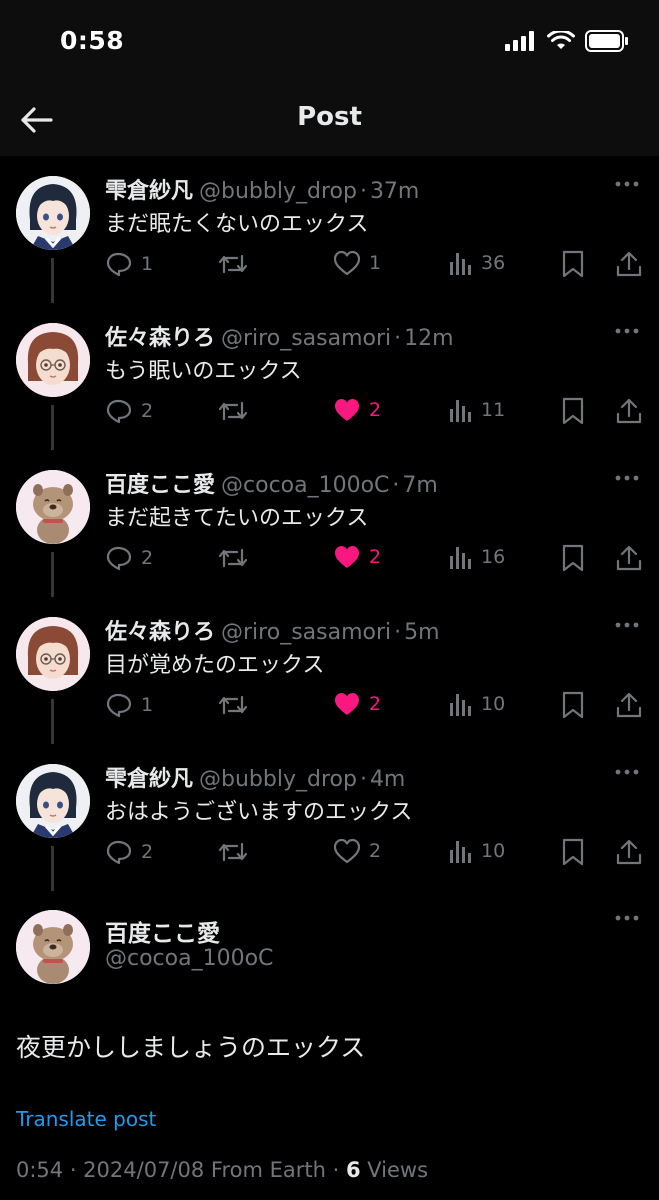 The height and width of the screenshot is (1200, 659). I want to click on heart-filled-icon, so click(347, 410).